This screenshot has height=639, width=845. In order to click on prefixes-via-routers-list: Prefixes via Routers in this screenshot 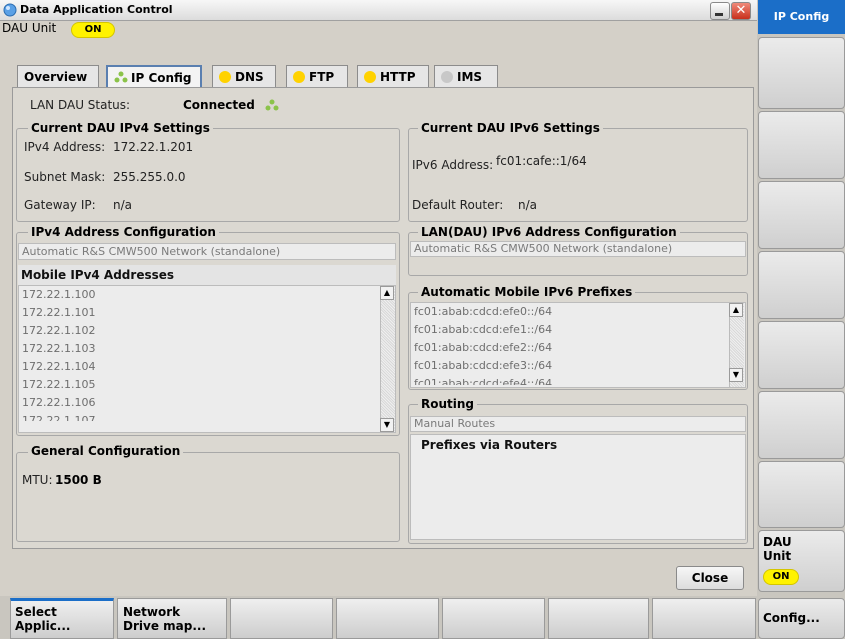, I will do `click(578, 487)`.